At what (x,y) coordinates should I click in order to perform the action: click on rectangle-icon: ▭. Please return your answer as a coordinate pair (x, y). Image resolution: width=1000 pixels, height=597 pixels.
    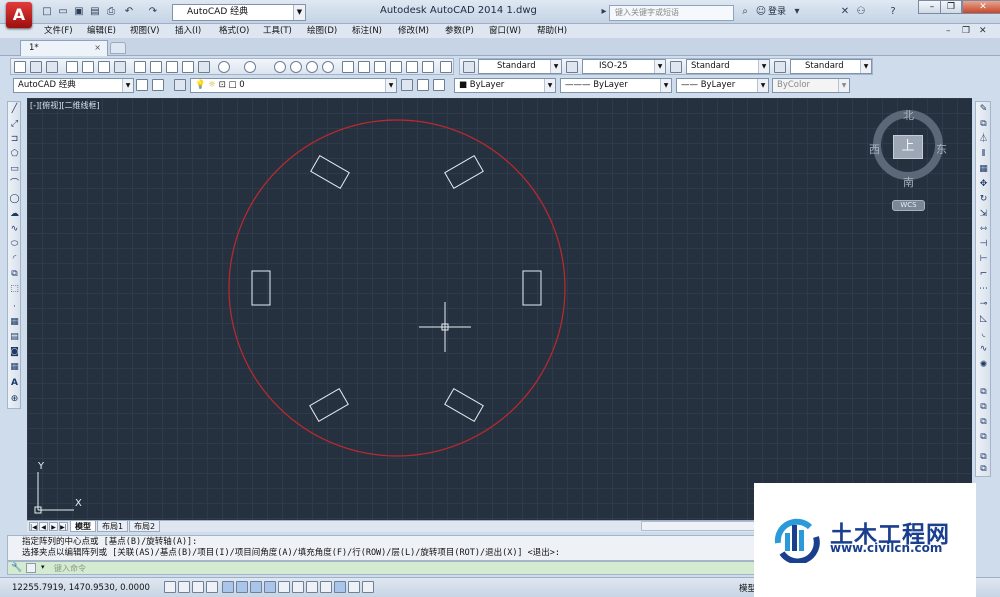
    Looking at the image, I should click on (14, 169).